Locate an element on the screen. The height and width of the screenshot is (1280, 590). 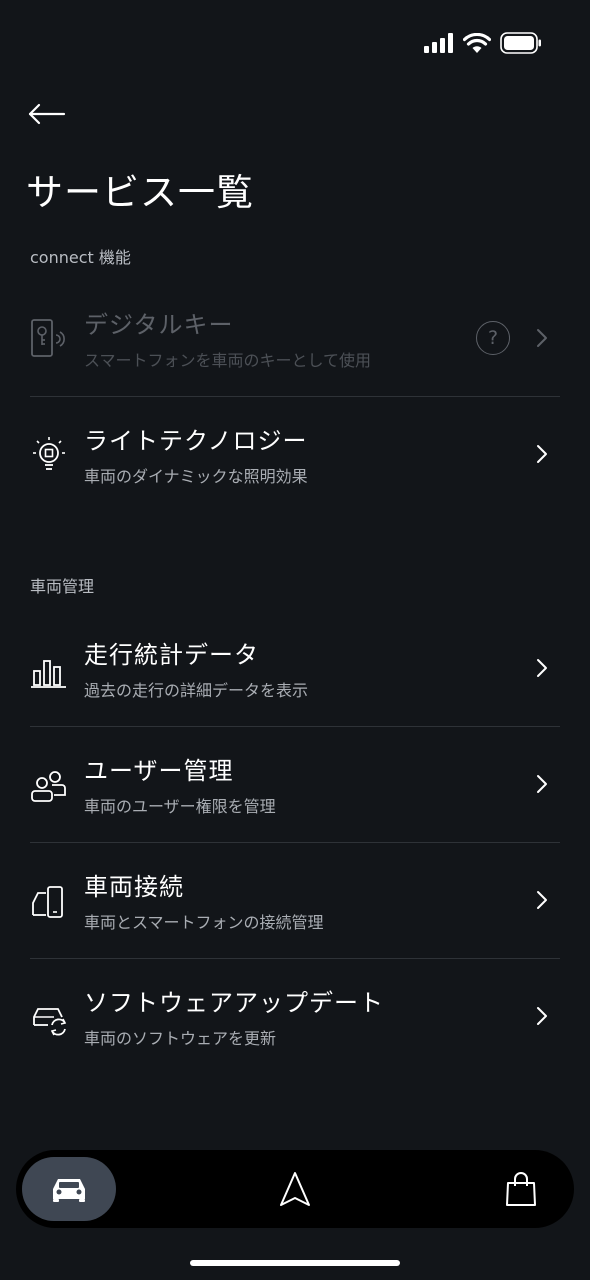
status-bar is located at coordinates (295, 45).